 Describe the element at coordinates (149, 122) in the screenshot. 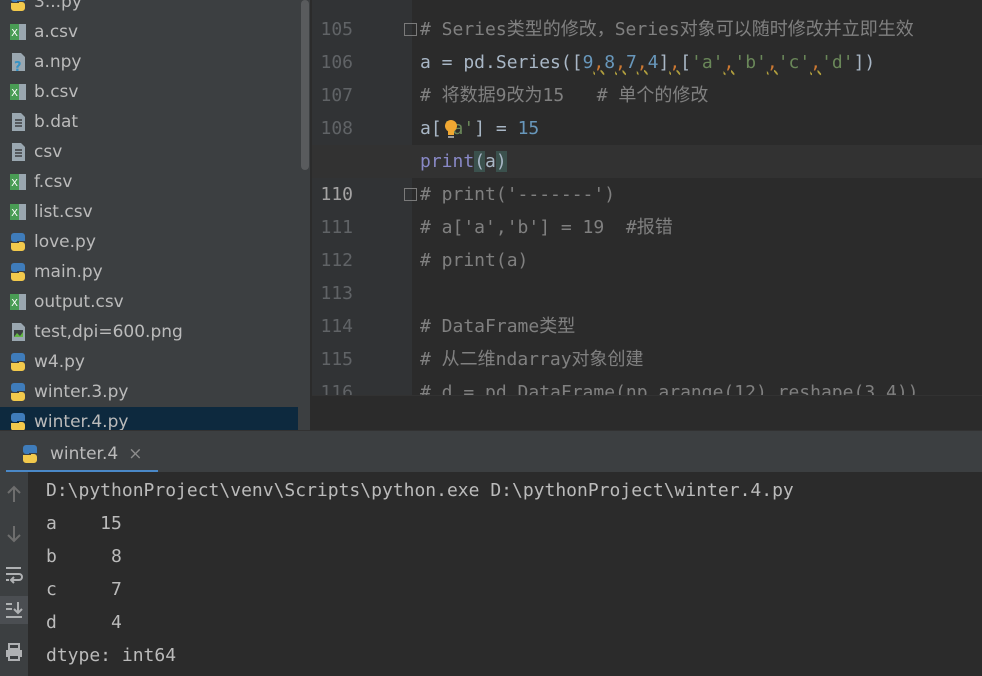

I see `file-tree-item: b.dat` at that location.